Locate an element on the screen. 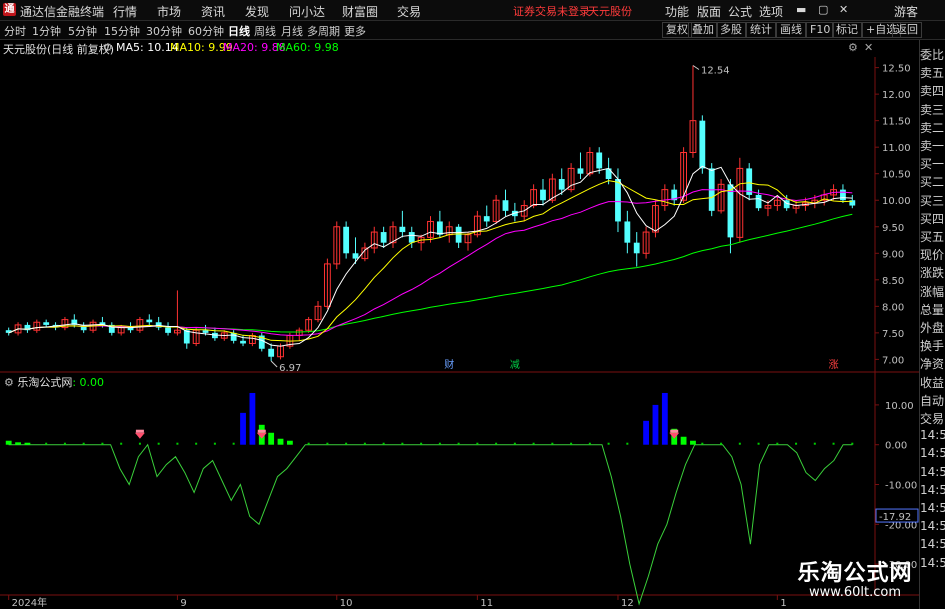 Image resolution: width=945 pixels, height=609 pixels. quote-panel-item: 收益 is located at coordinates (932, 382).